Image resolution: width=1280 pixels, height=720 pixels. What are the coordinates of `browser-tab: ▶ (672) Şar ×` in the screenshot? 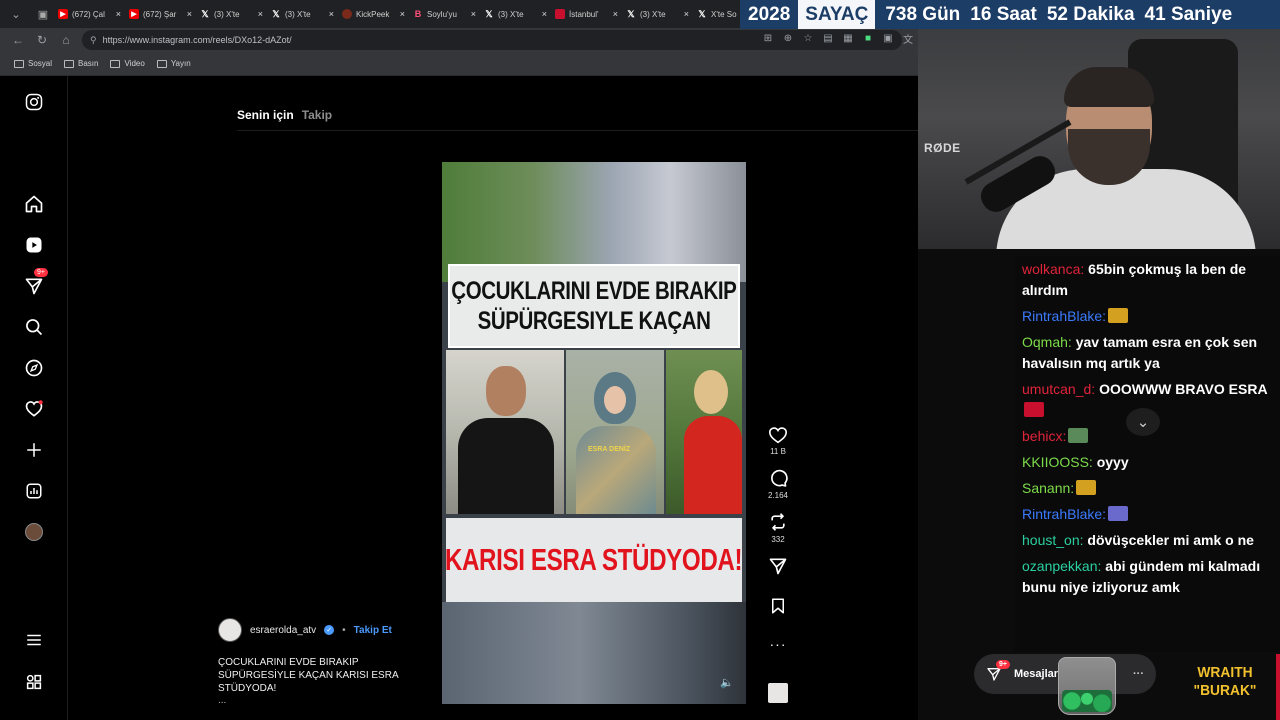 It's located at (160, 14).